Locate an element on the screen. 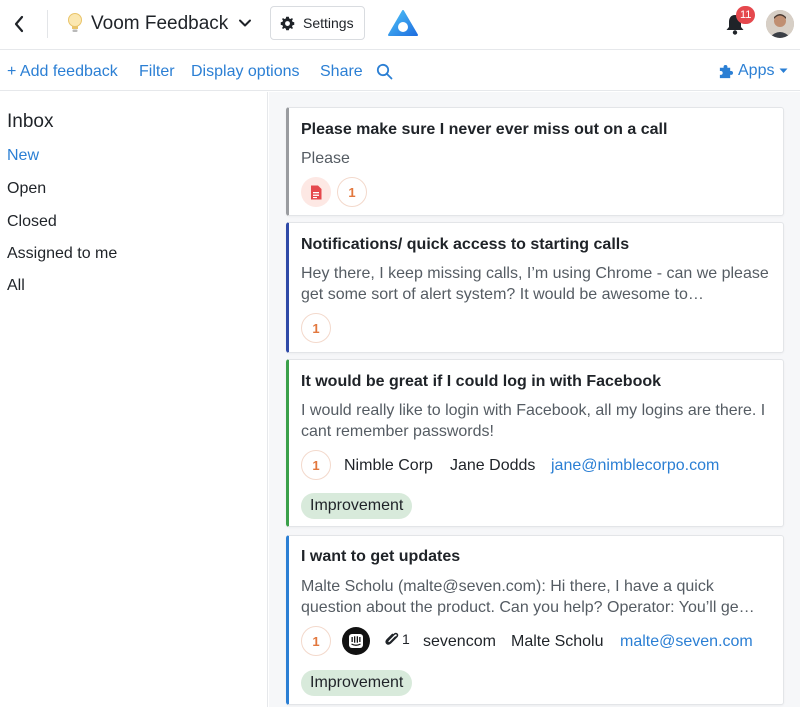 The image size is (800, 707). sidebar-item-closed: Closed is located at coordinates (32, 222).